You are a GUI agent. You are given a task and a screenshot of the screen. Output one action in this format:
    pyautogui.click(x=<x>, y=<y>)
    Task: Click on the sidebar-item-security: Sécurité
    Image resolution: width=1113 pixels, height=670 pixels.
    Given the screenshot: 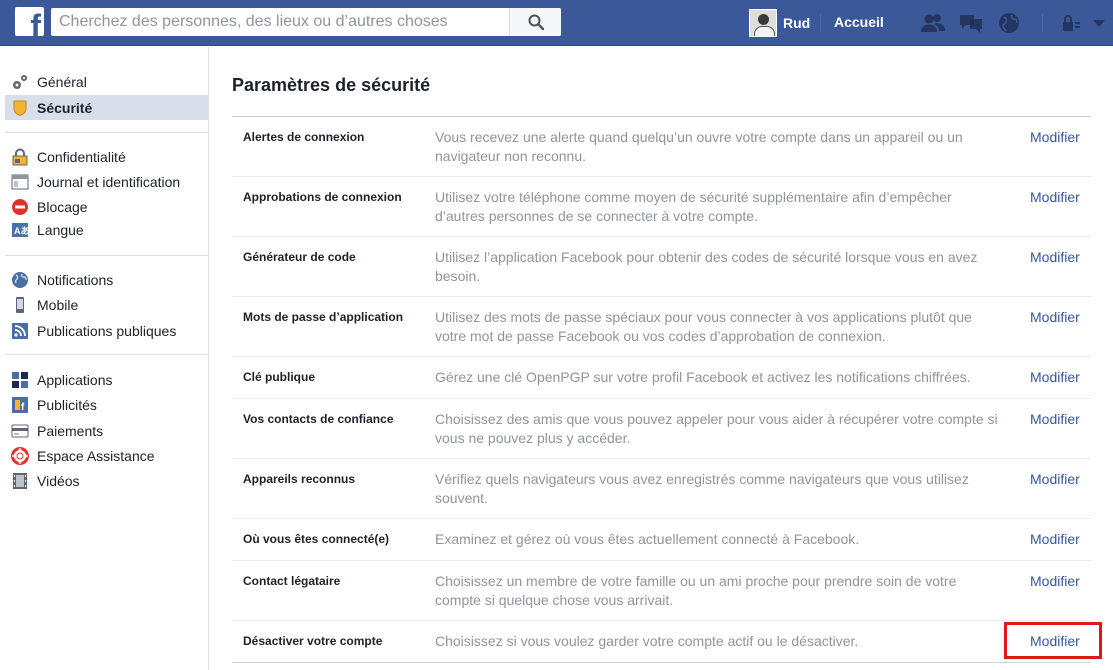 What is the action you would take?
    pyautogui.click(x=106, y=107)
    